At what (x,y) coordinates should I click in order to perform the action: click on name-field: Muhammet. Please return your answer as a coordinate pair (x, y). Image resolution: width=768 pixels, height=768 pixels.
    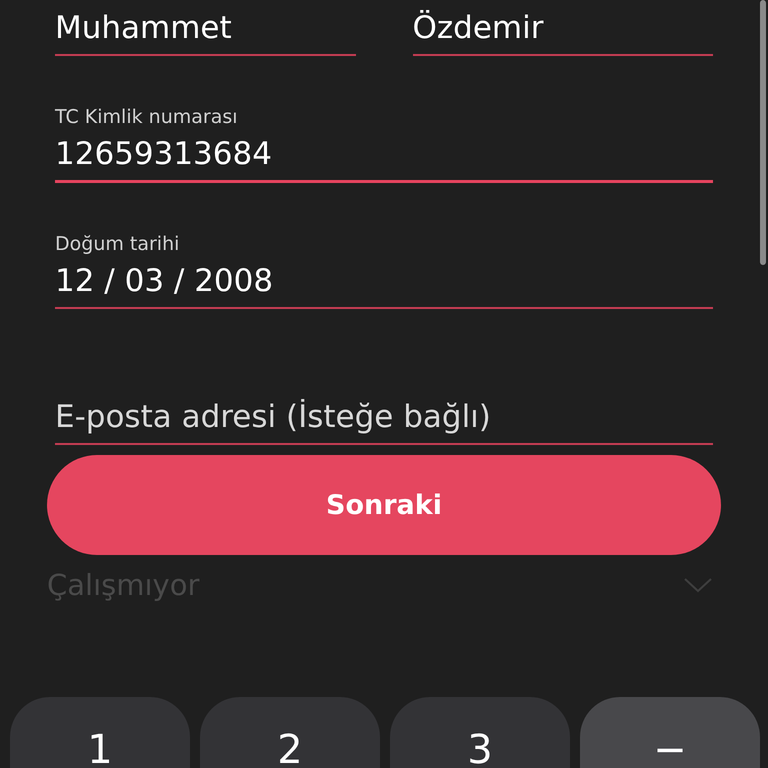
    Looking at the image, I should click on (205, 33).